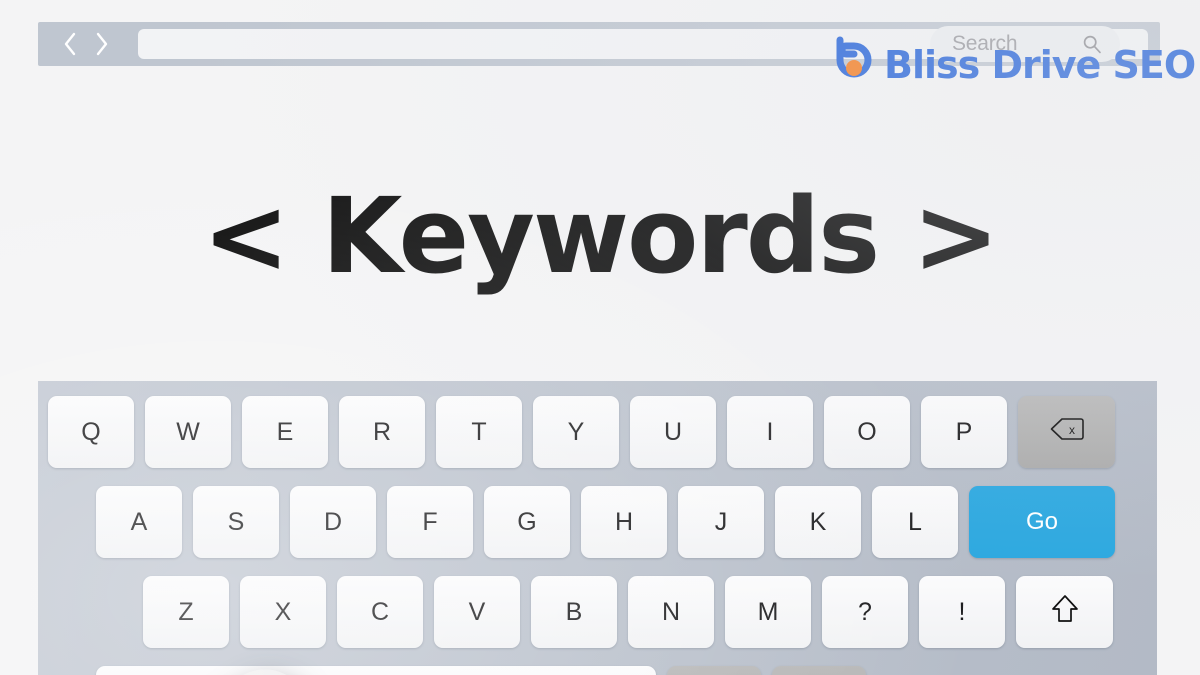  Describe the element at coordinates (86, 44) in the screenshot. I see `navigation-controls` at that location.